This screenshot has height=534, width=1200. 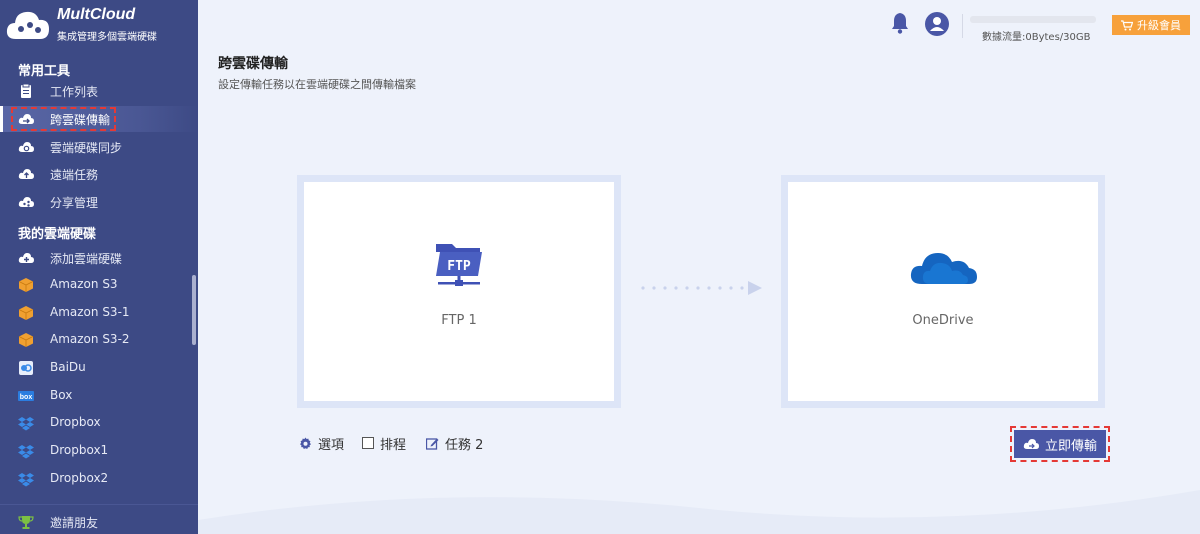 What do you see at coordinates (90, 312) in the screenshot?
I see `sidebar-item-label: Amazon S3-1` at bounding box center [90, 312].